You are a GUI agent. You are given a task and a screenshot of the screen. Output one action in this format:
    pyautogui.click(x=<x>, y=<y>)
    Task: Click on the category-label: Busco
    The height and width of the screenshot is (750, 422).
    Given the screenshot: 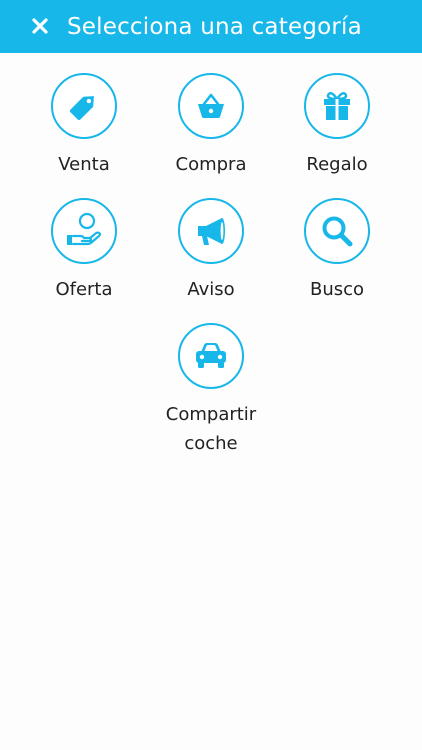 What is the action you would take?
    pyautogui.click(x=337, y=289)
    